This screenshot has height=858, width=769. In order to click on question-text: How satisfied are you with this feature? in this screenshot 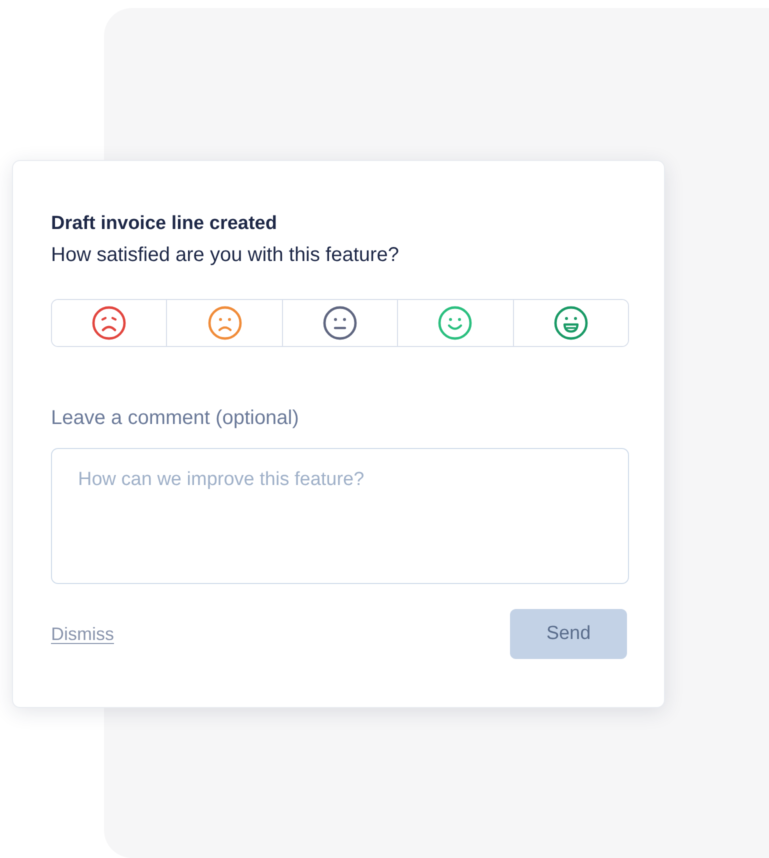, I will do `click(225, 255)`.